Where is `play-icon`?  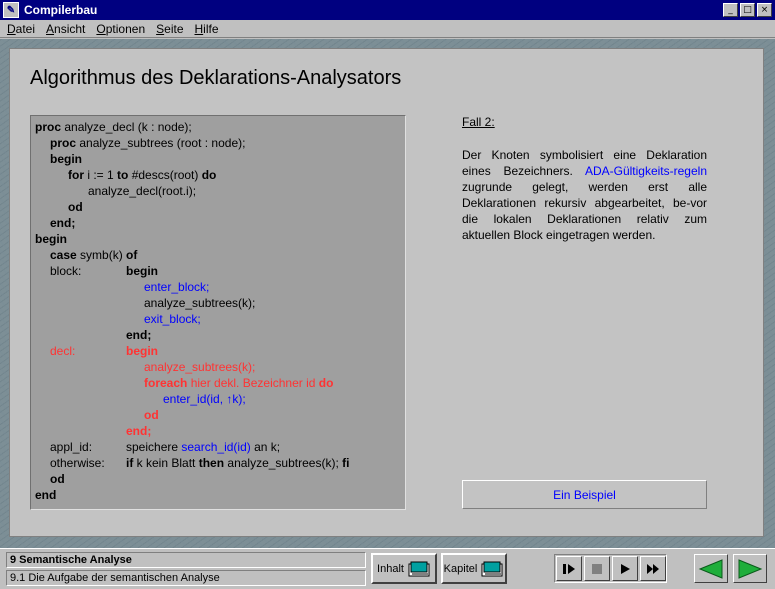
play-icon is located at coordinates (625, 568).